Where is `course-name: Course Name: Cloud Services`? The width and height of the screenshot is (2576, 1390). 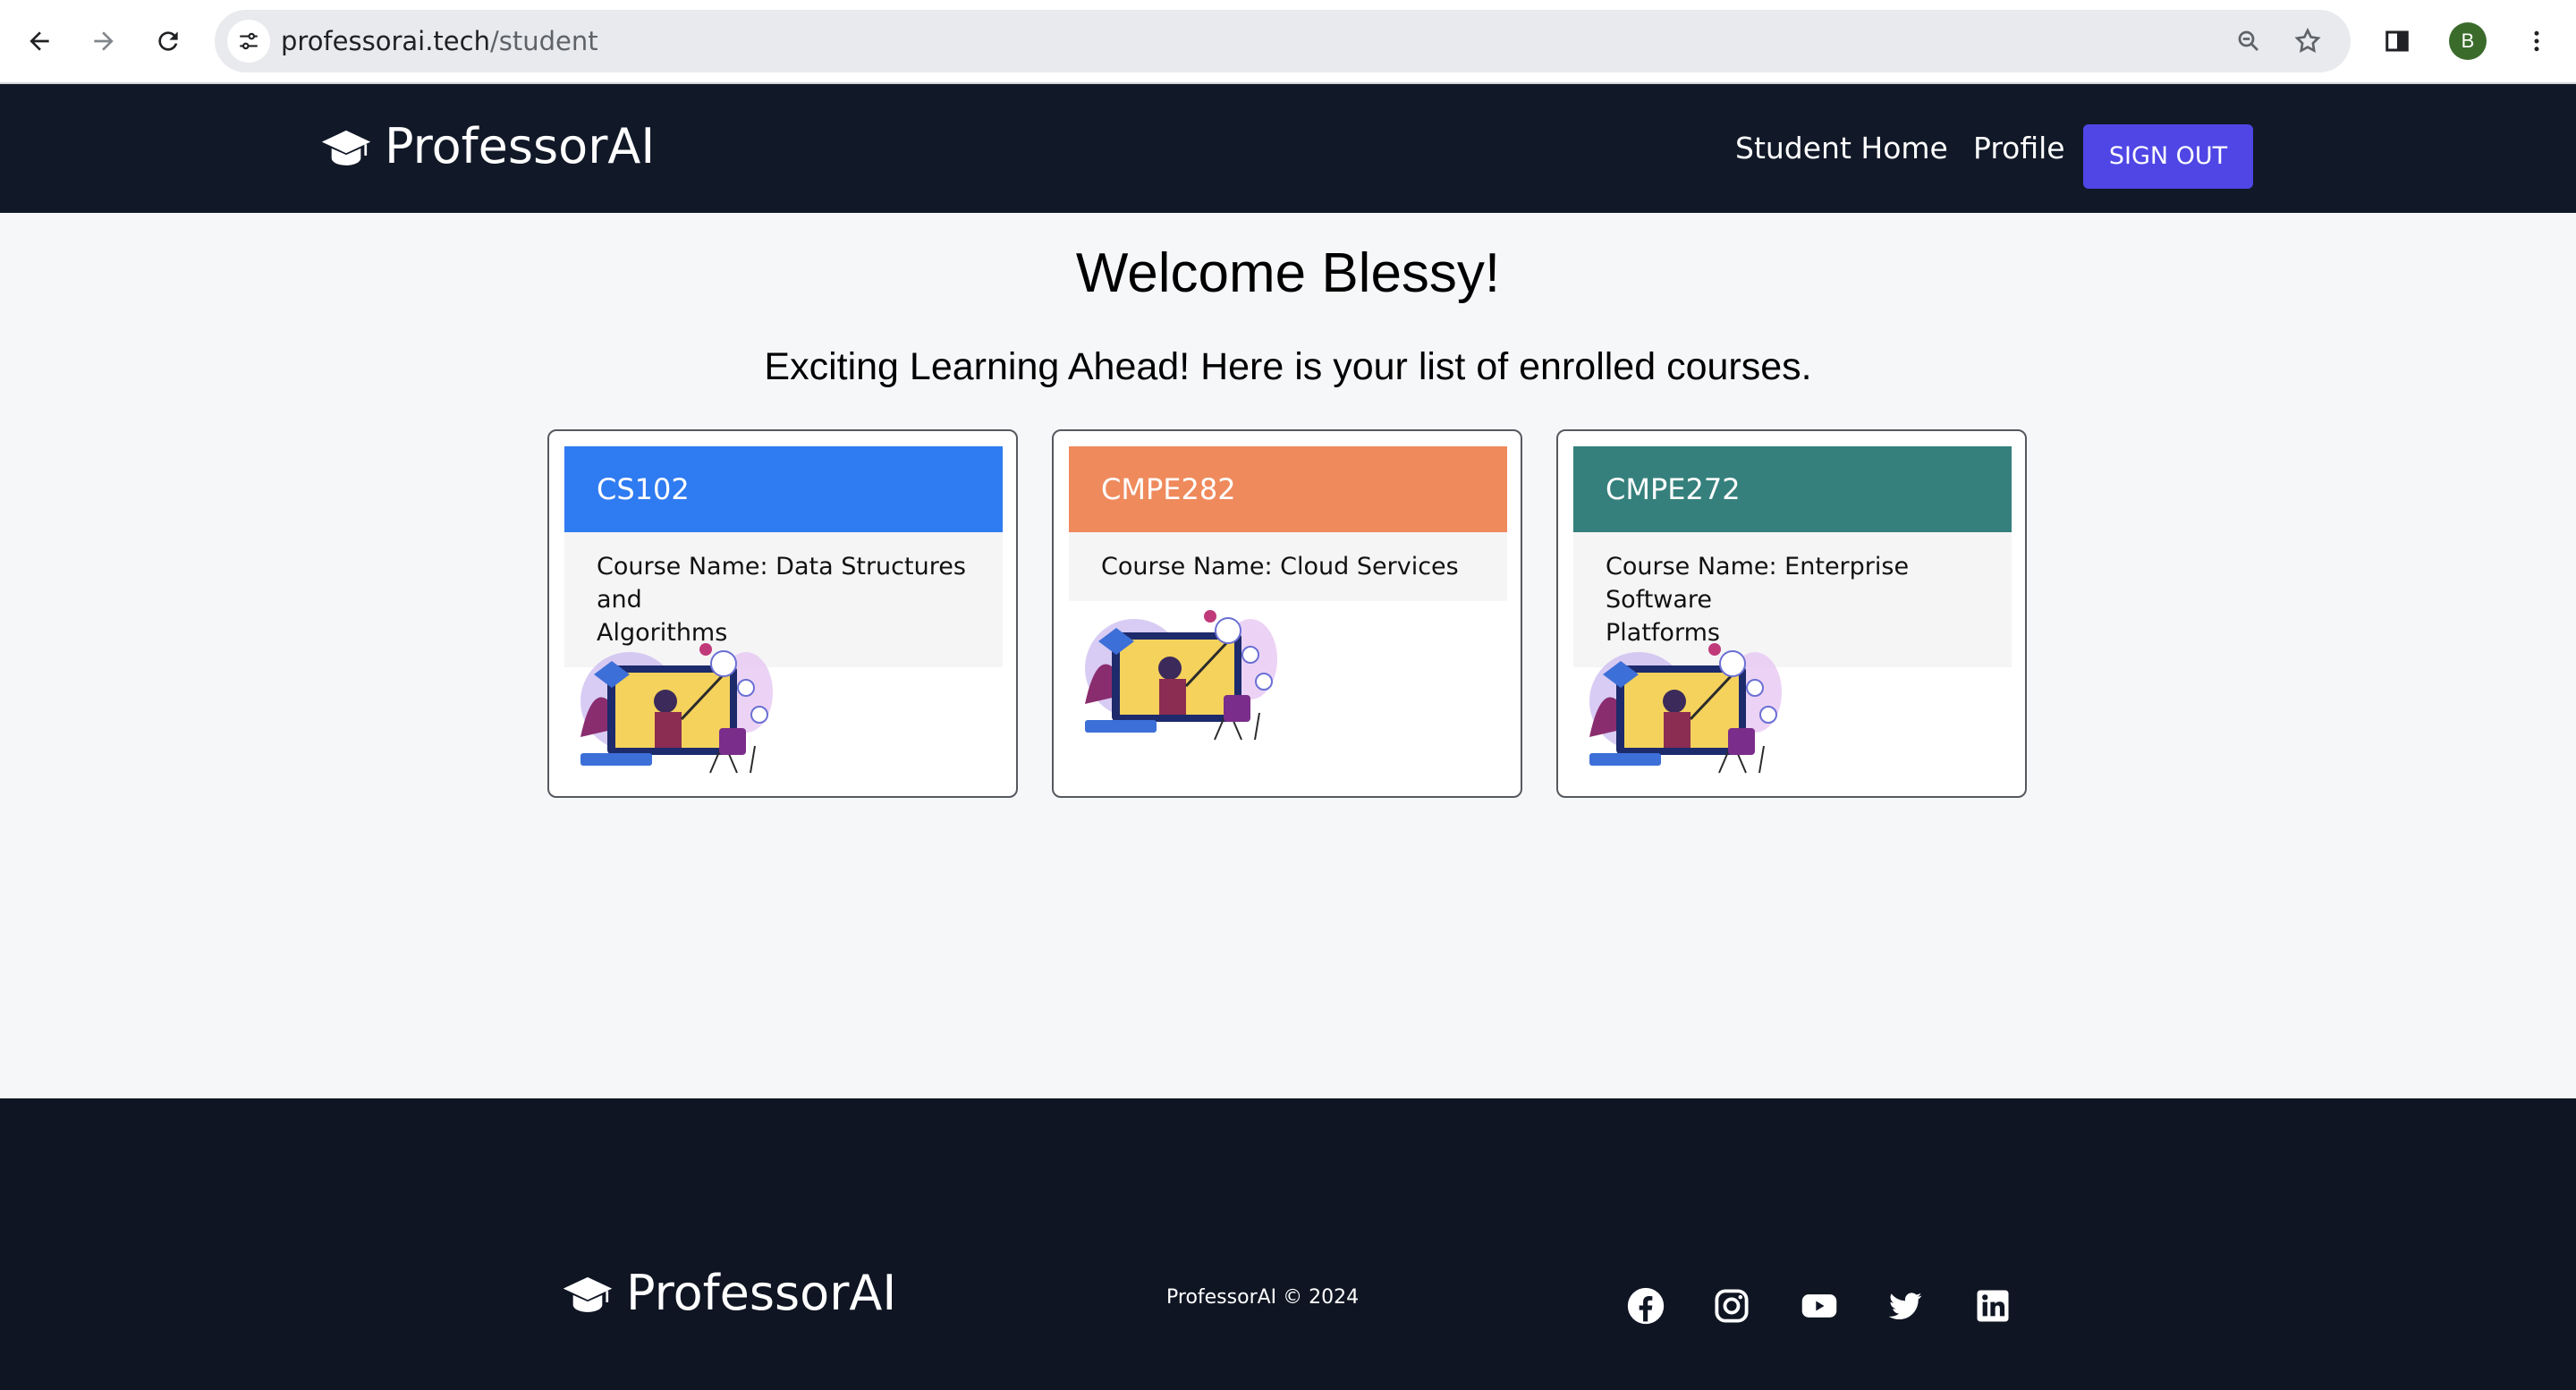
course-name: Course Name: Cloud Services is located at coordinates (1288, 566).